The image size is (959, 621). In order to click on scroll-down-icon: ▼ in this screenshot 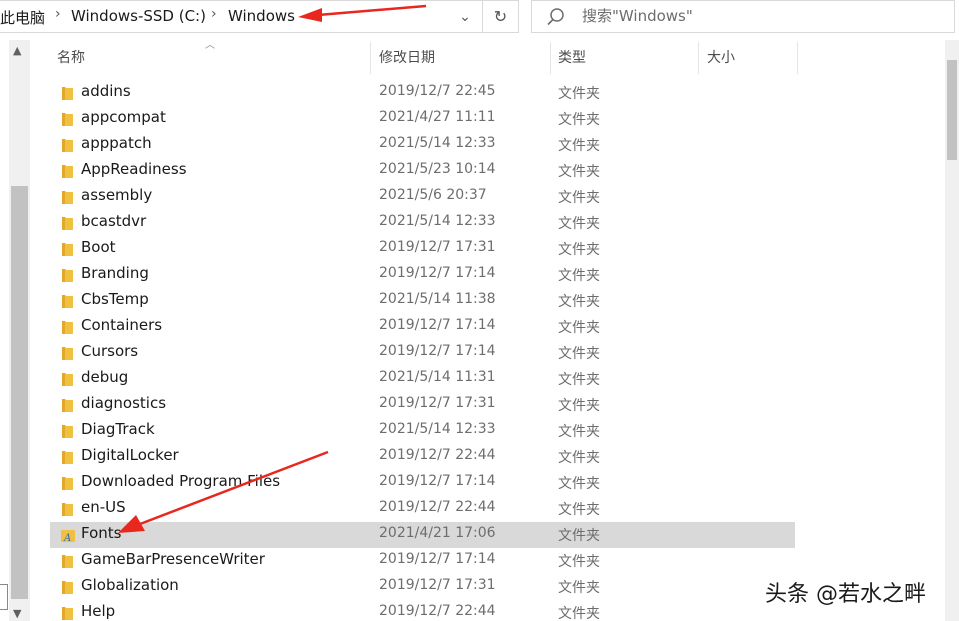, I will do `click(17, 613)`.